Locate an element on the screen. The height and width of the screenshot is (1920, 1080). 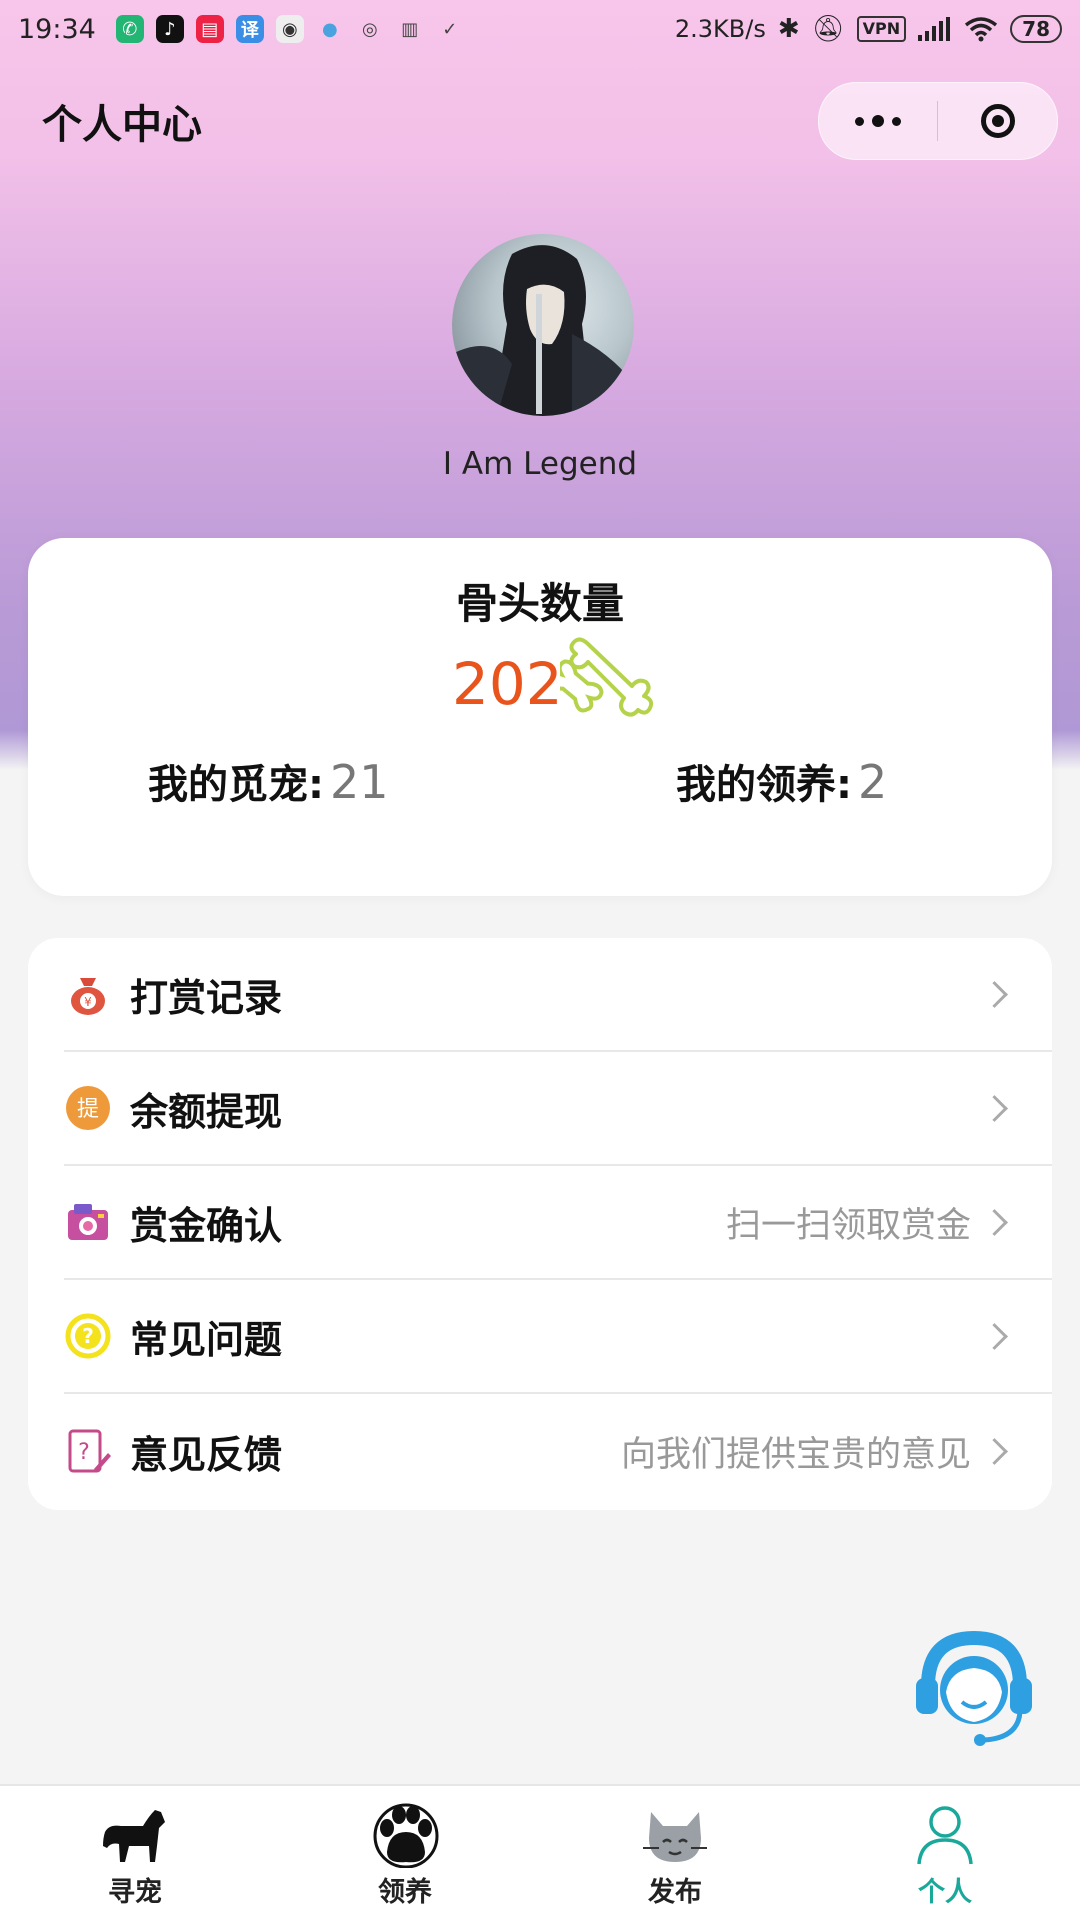
bottom-tab-bar: 寻宠 领养 发布 个人 is located at coordinates (540, 1852).